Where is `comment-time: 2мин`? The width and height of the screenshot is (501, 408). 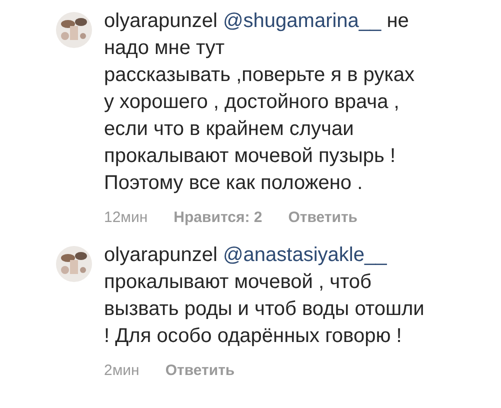
comment-time: 2мин is located at coordinates (122, 370).